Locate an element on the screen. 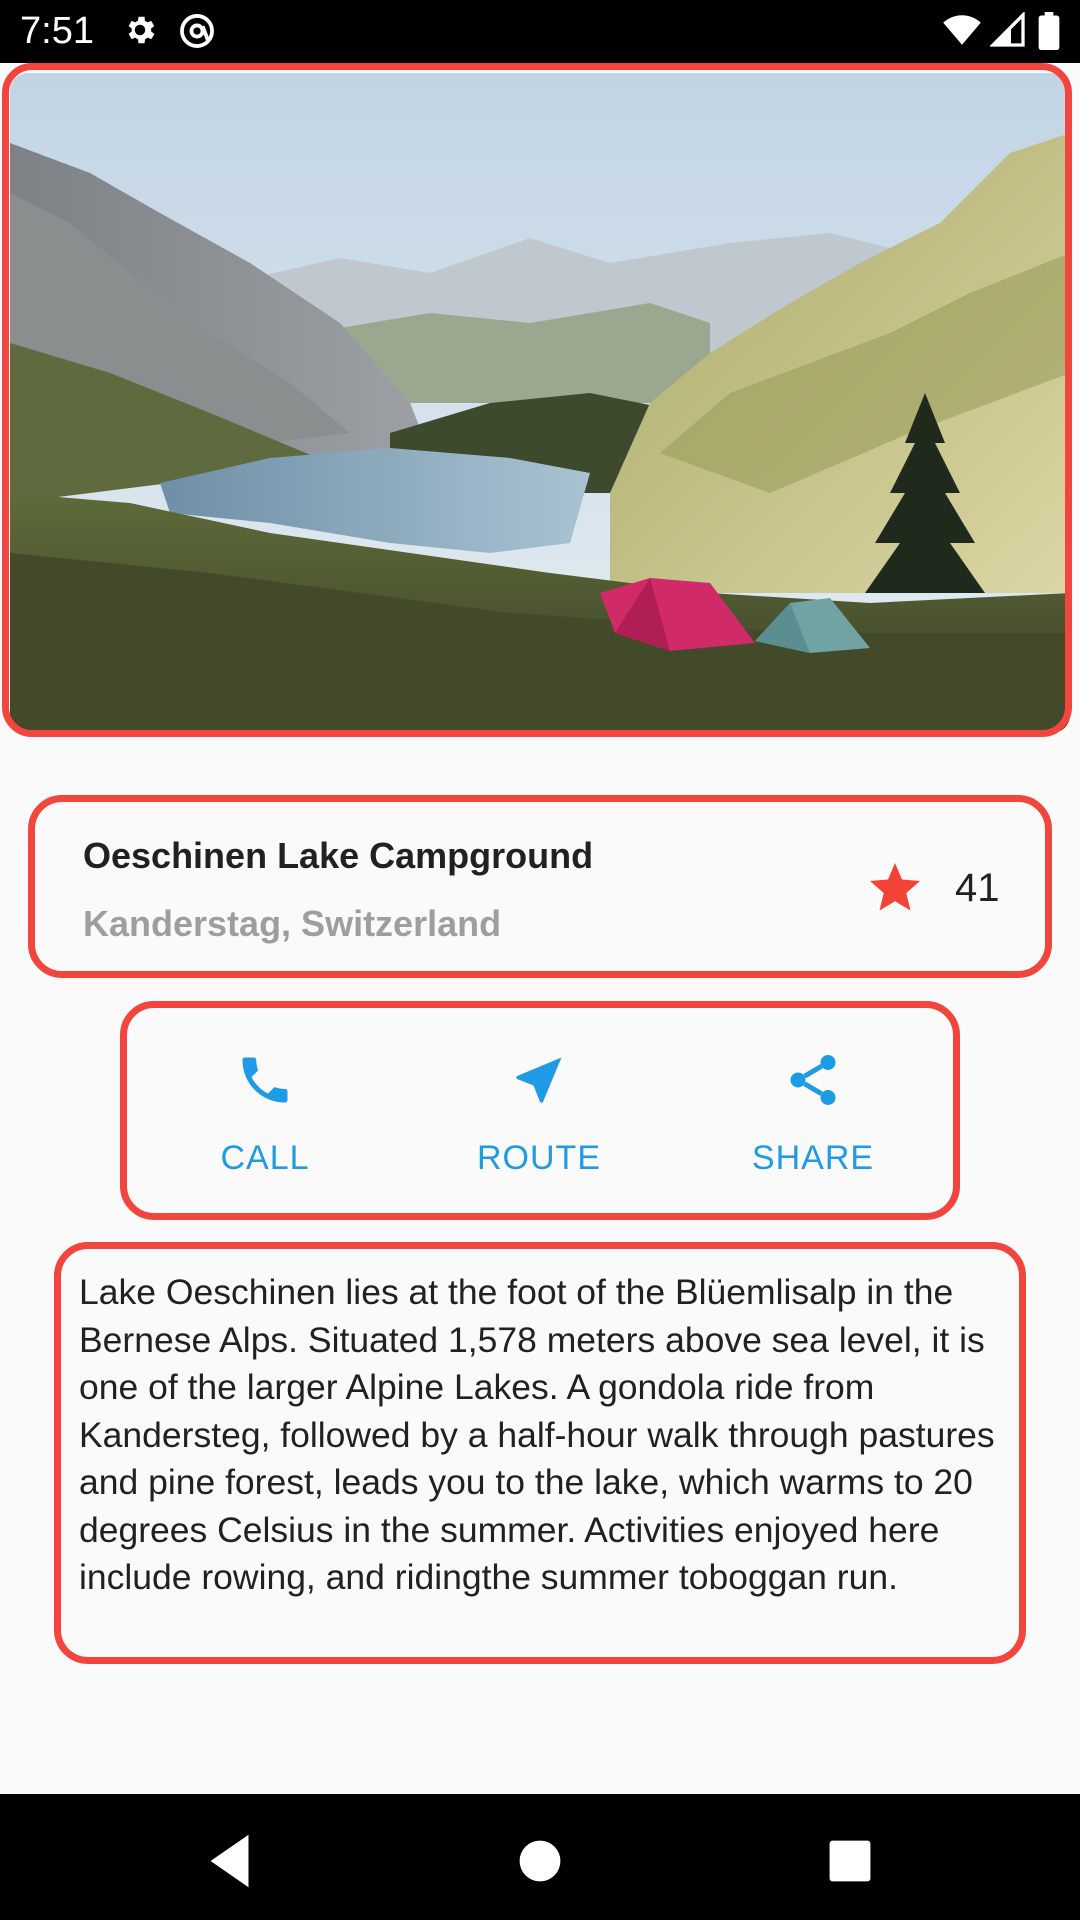 The image size is (1080, 1920). share-button: SHARE is located at coordinates (813, 1110).